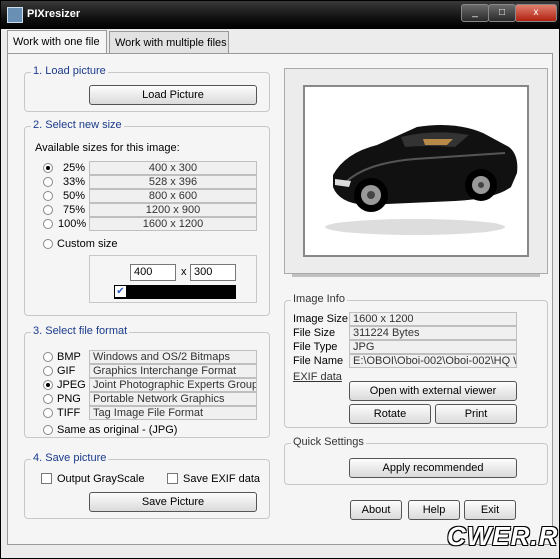  I want to click on format-radio-jpeg, so click(48, 385).